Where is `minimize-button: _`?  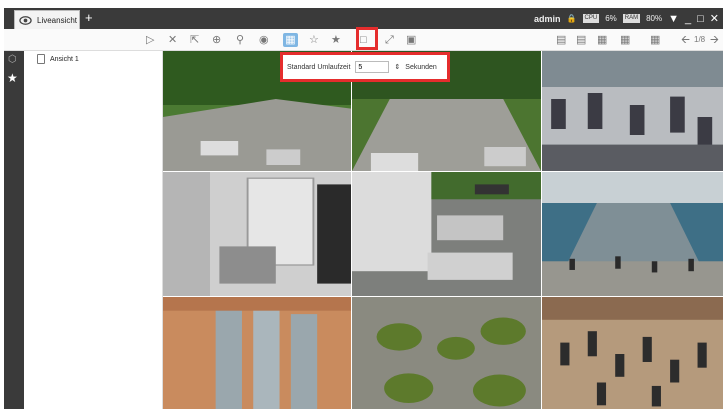 minimize-button: _ is located at coordinates (688, 19).